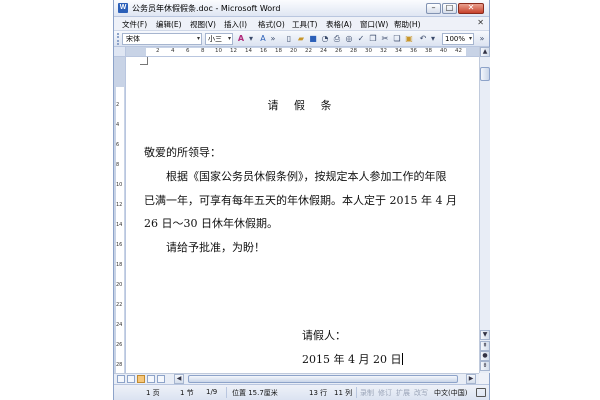 The height and width of the screenshot is (400, 600). Describe the element at coordinates (433, 8) in the screenshot. I see `minimize-button: –` at that location.